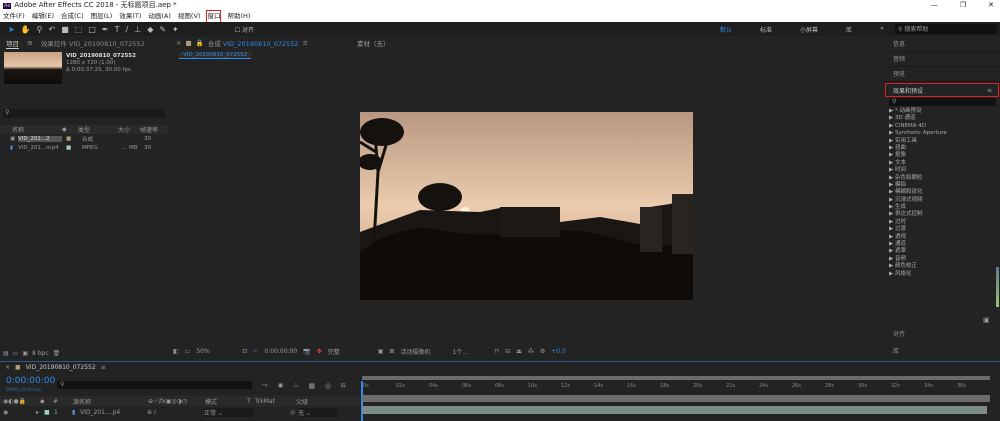 This screenshot has height=421, width=1000. I want to click on tab-composition: 合成 VID_20190810_072552, so click(253, 43).